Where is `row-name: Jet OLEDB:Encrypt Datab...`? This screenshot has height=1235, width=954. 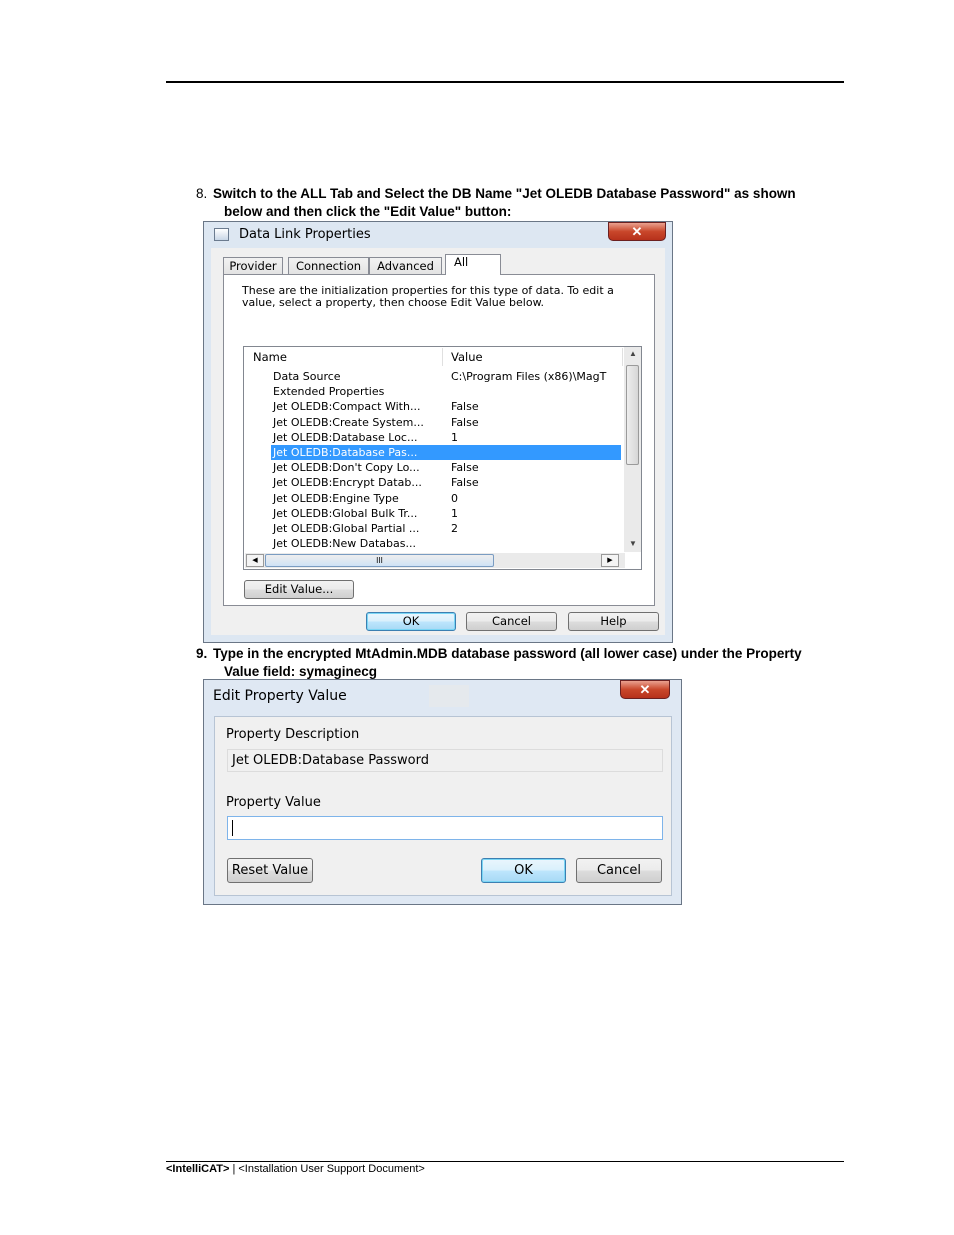 row-name: Jet OLEDB:Encrypt Datab... is located at coordinates (347, 483).